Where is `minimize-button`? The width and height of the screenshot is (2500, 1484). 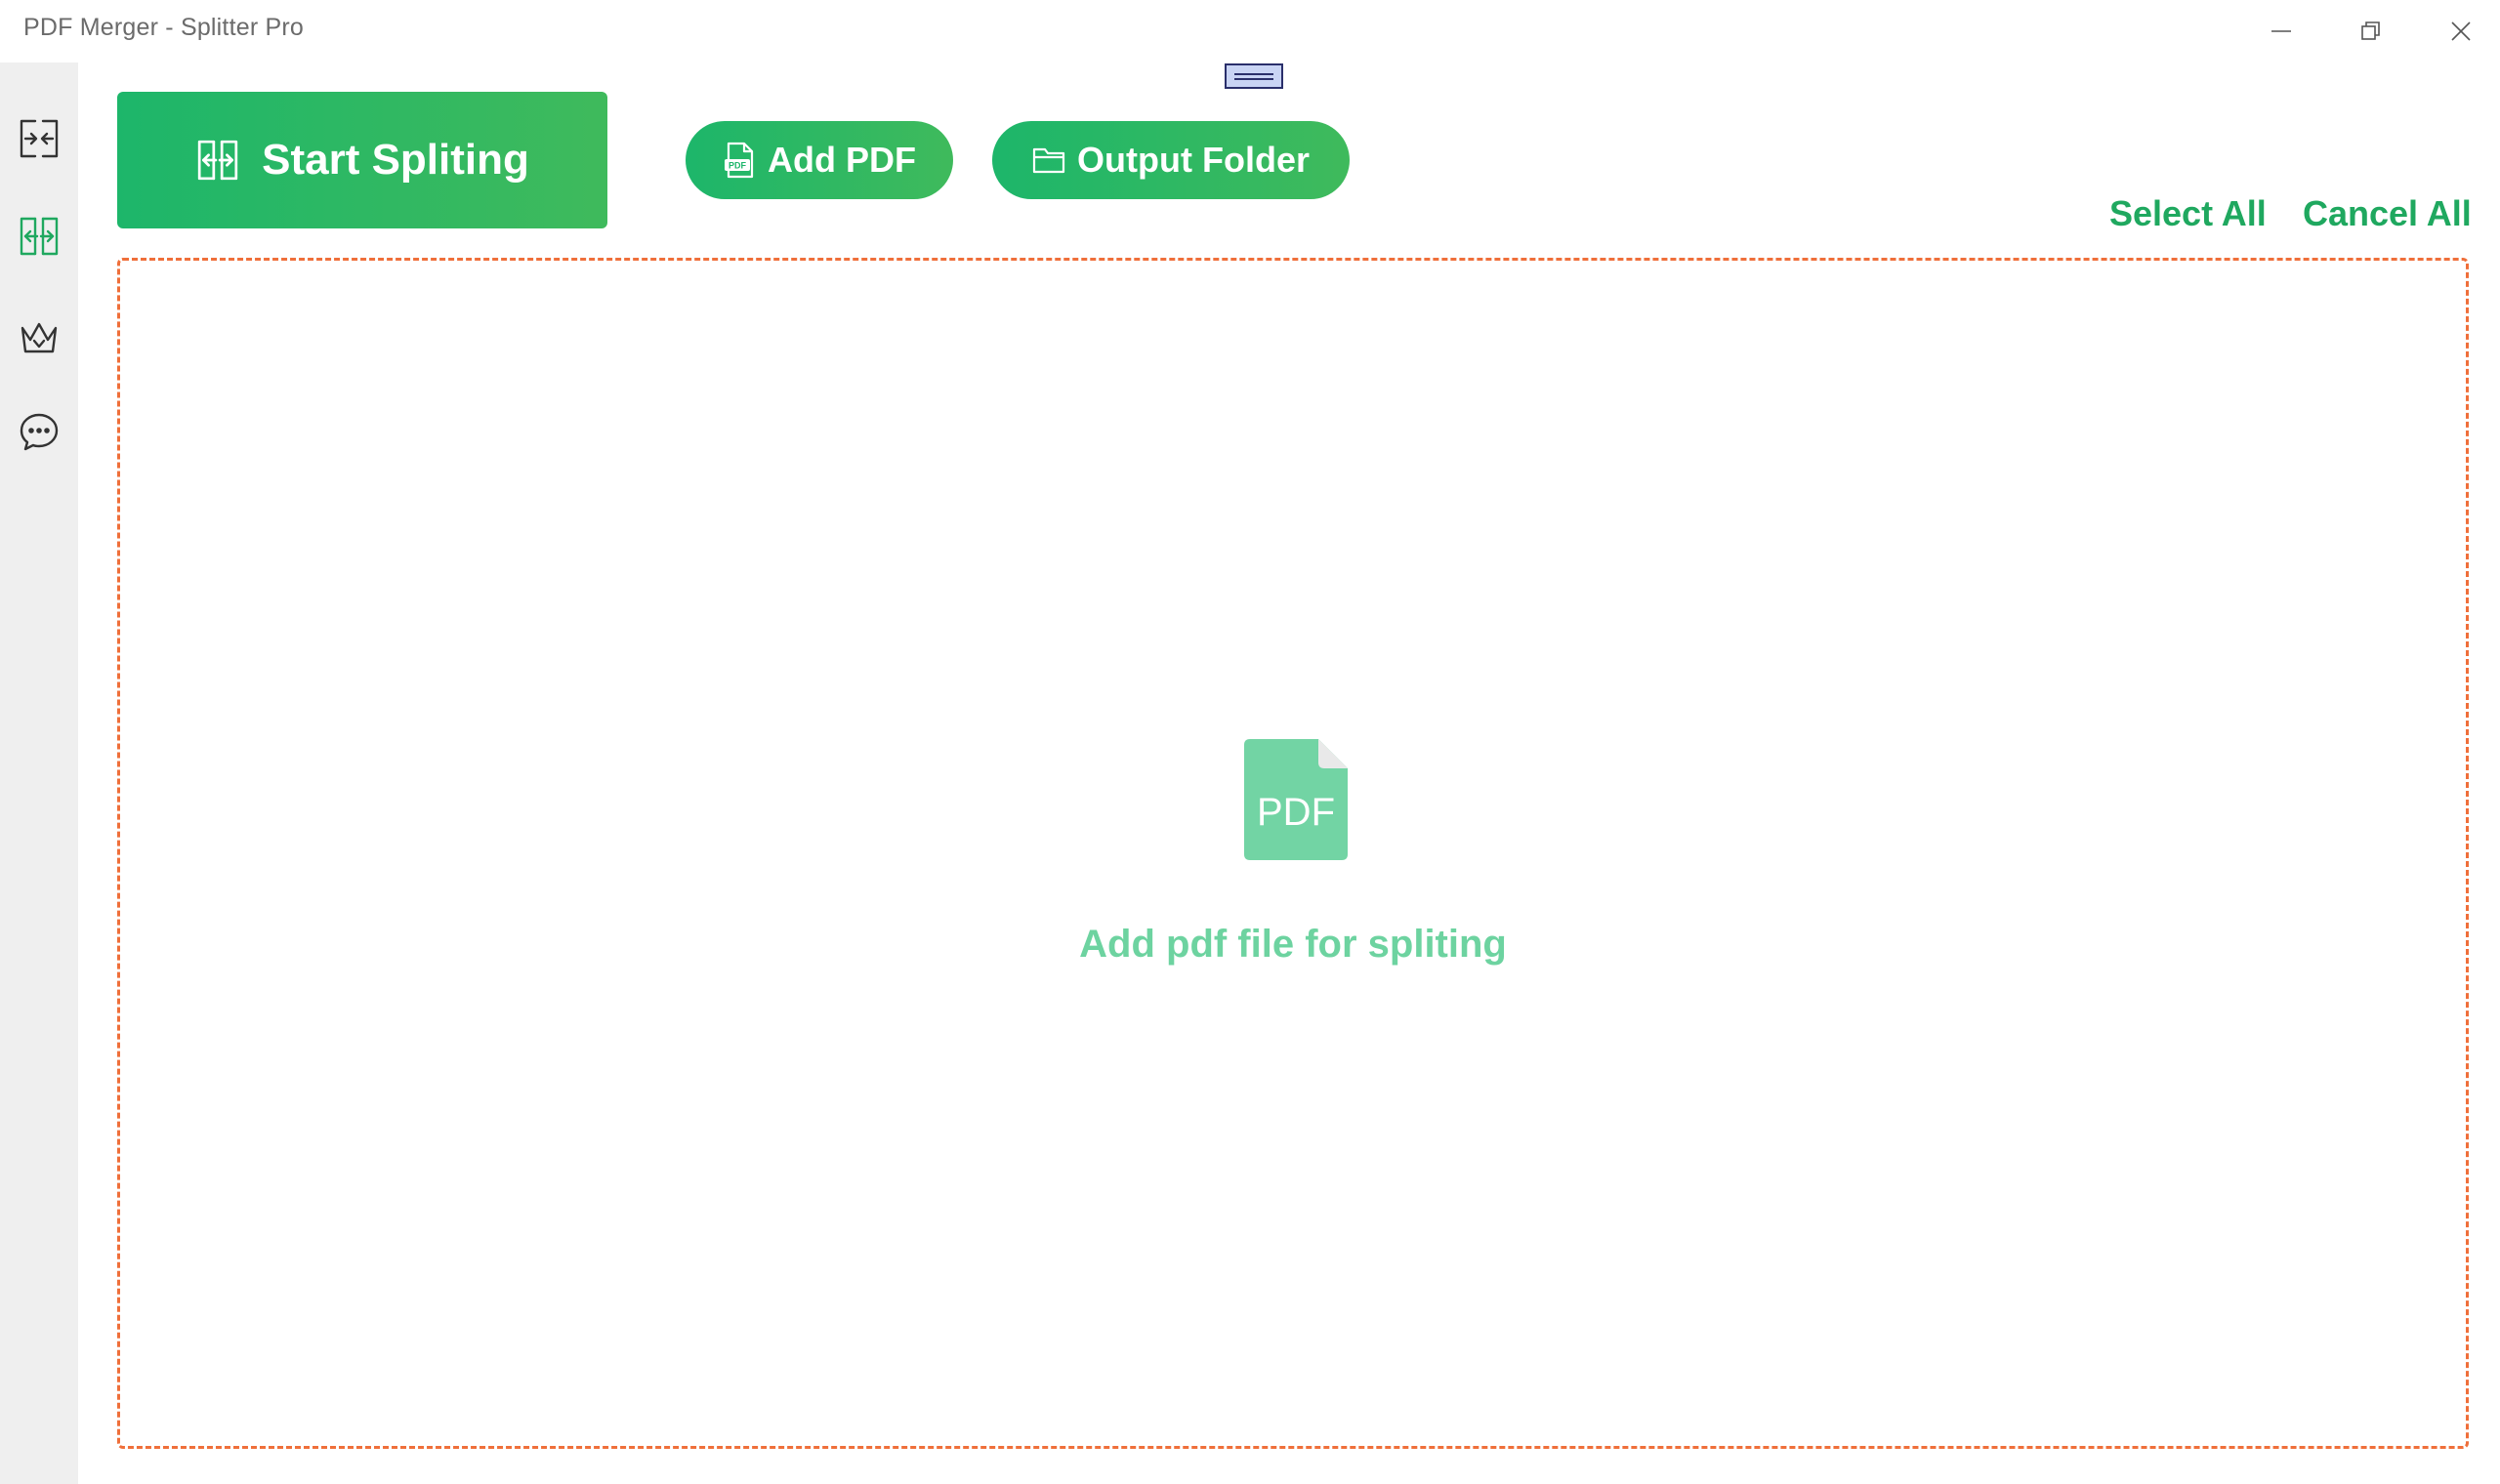 minimize-button is located at coordinates (2281, 31).